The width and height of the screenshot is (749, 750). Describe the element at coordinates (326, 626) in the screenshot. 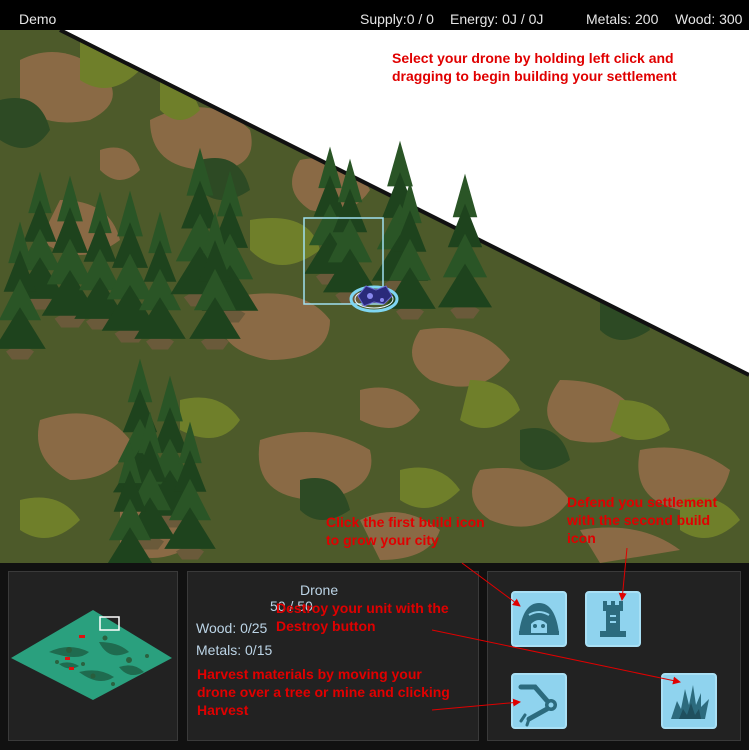

I see `tip-line: Destroy button` at that location.